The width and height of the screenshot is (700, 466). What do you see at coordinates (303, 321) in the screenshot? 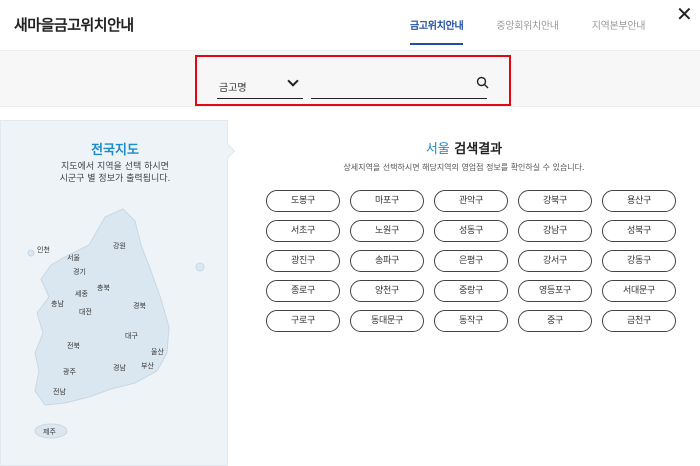
I see `district-button: 구로구` at bounding box center [303, 321].